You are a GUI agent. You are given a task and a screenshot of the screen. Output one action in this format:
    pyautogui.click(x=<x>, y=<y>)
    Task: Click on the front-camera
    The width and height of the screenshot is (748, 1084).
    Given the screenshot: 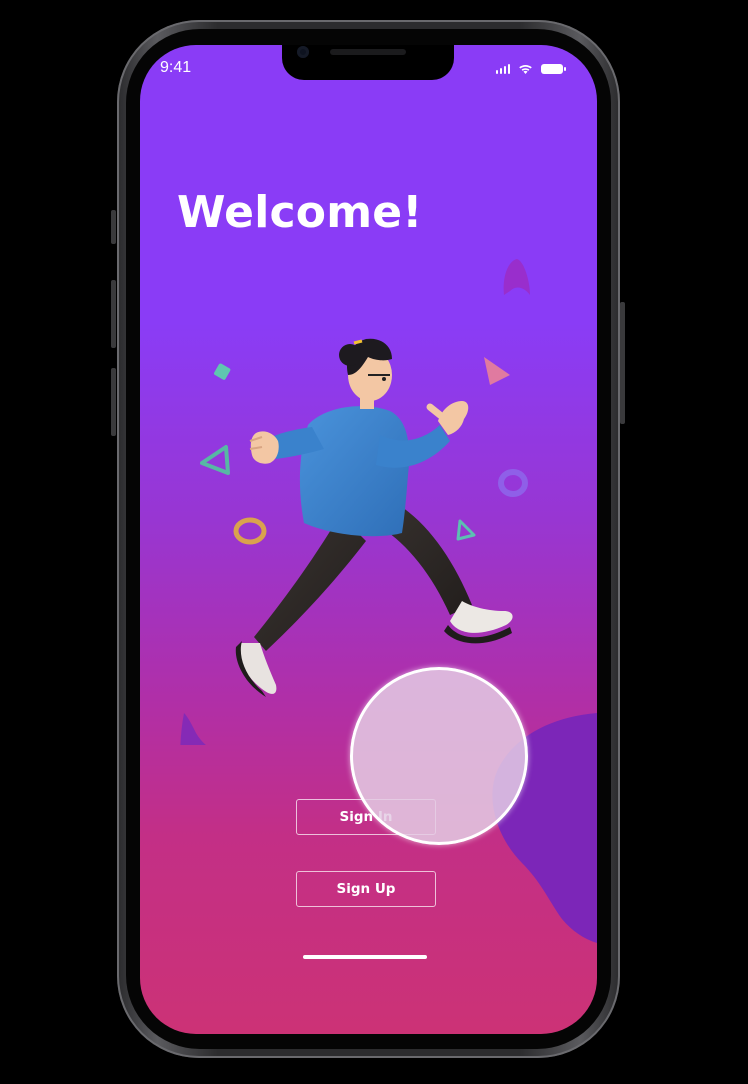 What is the action you would take?
    pyautogui.click(x=303, y=52)
    